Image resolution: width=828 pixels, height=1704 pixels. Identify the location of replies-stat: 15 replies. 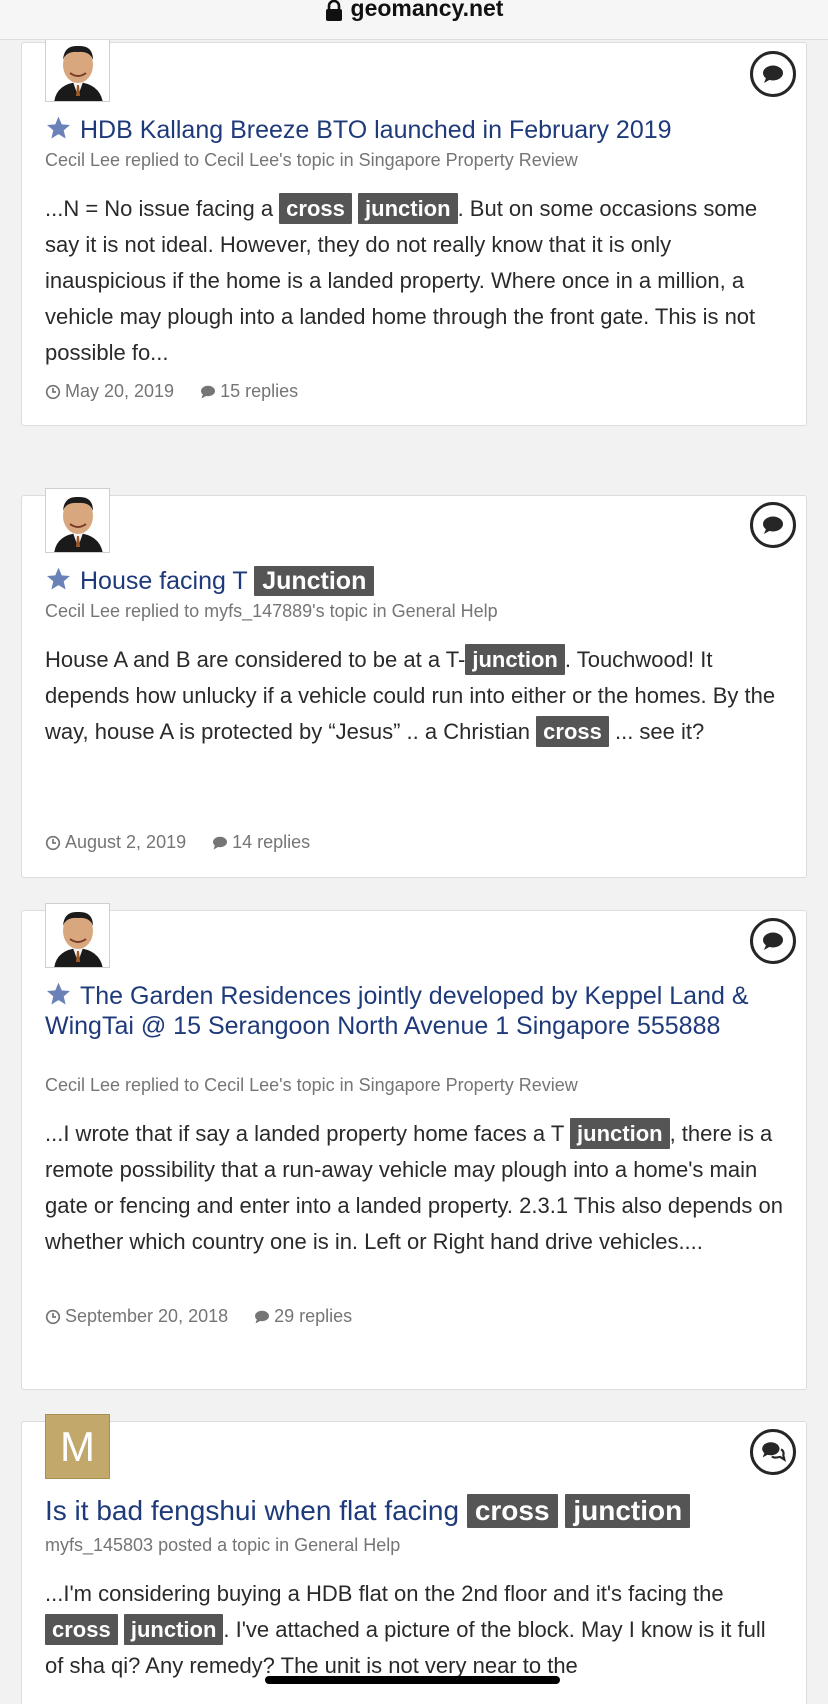
(249, 391).